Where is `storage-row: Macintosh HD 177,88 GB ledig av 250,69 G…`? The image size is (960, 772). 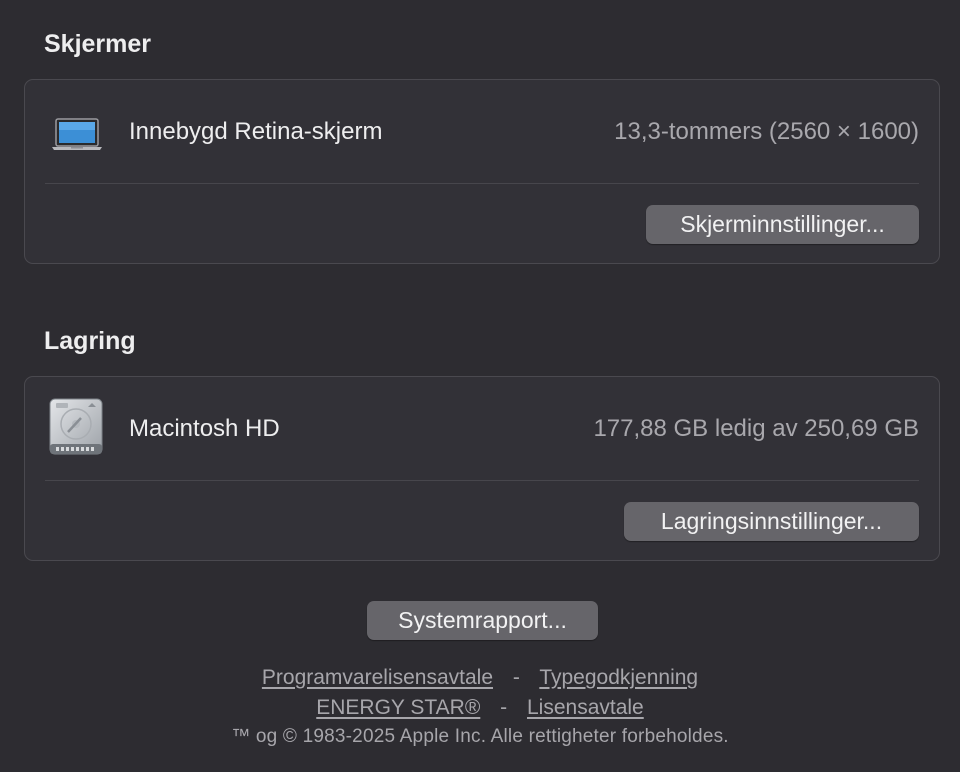
storage-row: Macintosh HD 177,88 GB ledig av 250,69 G… is located at coordinates (482, 429).